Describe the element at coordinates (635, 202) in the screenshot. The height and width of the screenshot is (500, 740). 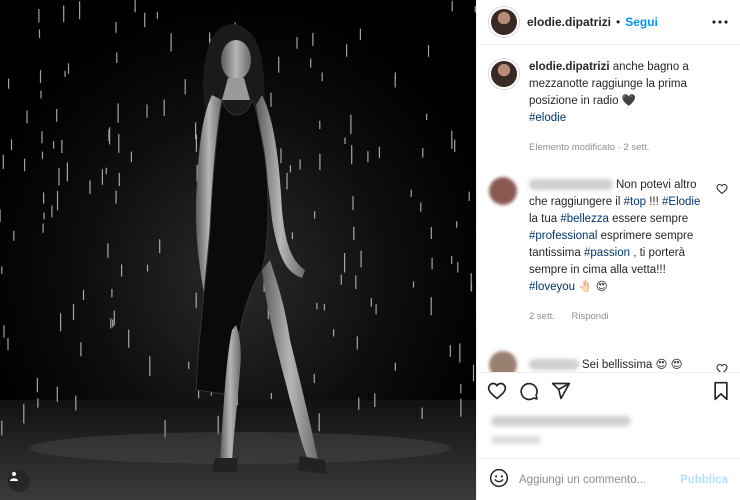
I see `hashtag-link: #top` at that location.